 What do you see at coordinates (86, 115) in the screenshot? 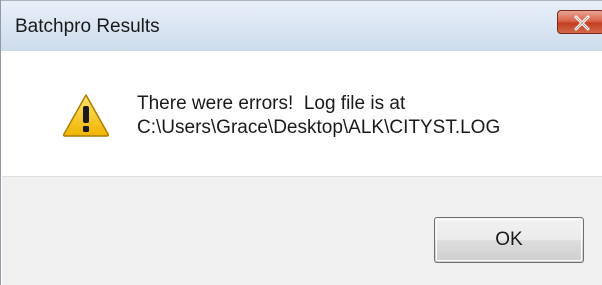
I see `warning-icon` at bounding box center [86, 115].